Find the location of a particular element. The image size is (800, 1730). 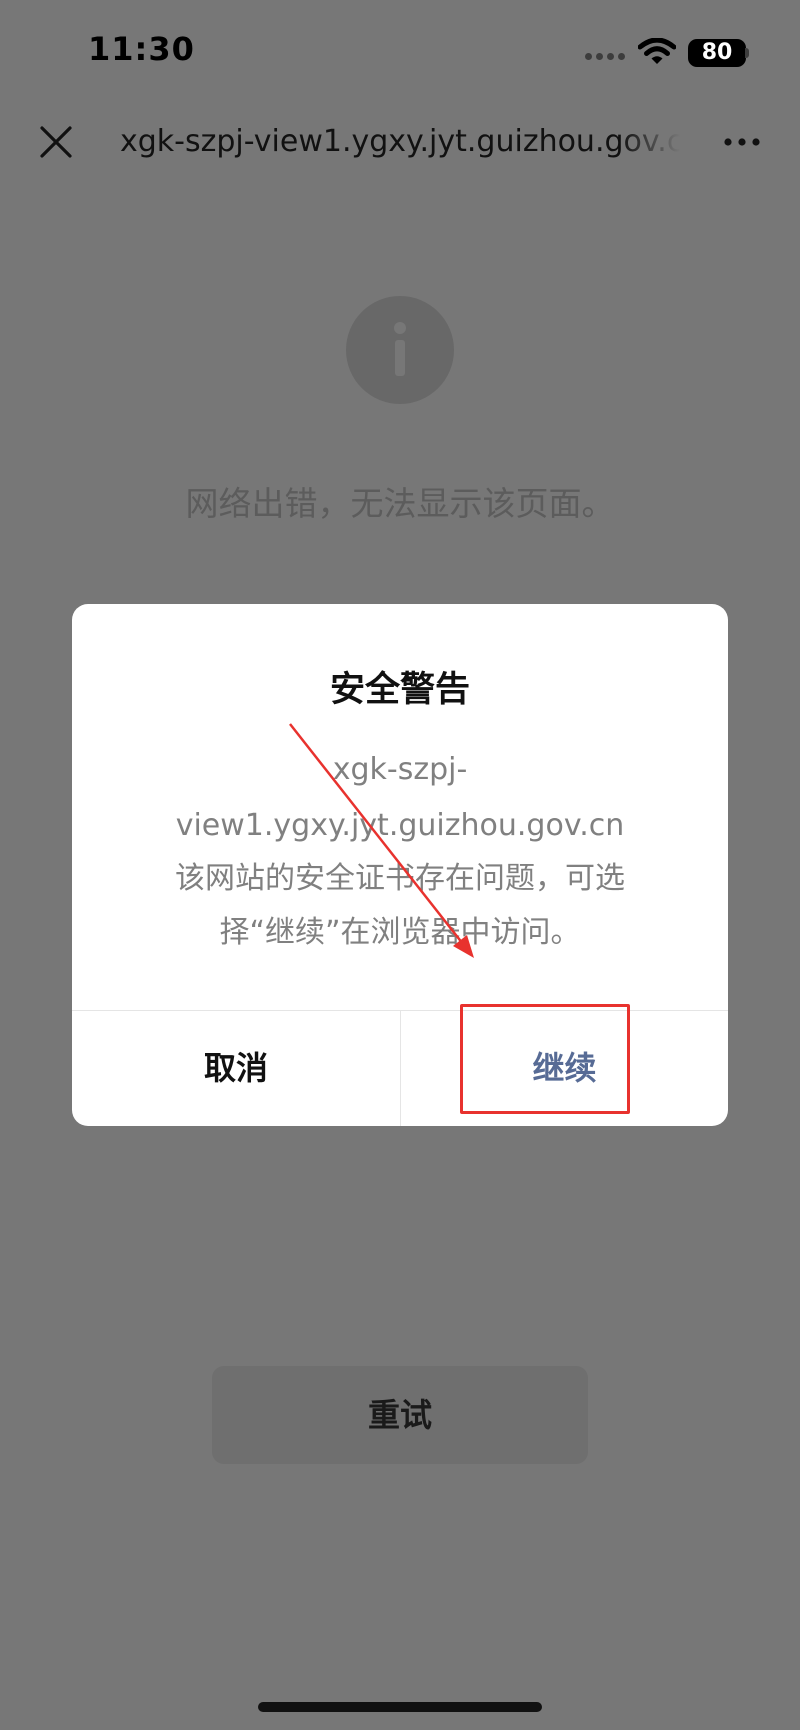

dialog-message: 该网站的安全证书存在问题，可选 择“继续”在浏览器中访问。 is located at coordinates (400, 906).